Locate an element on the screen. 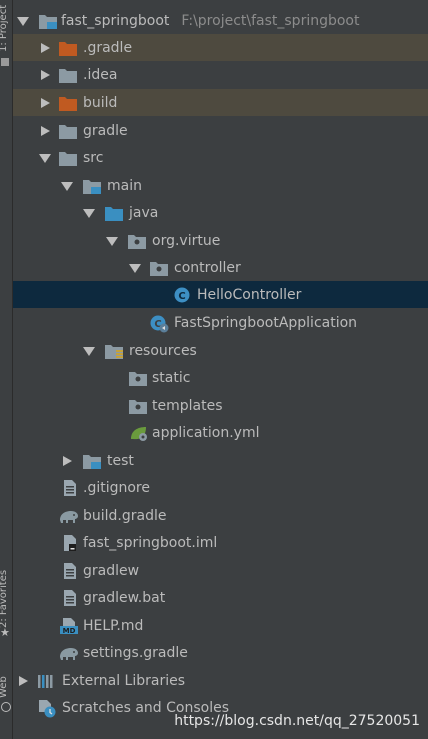 This screenshot has height=739, width=428. tree-row-main: main is located at coordinates (220, 185).